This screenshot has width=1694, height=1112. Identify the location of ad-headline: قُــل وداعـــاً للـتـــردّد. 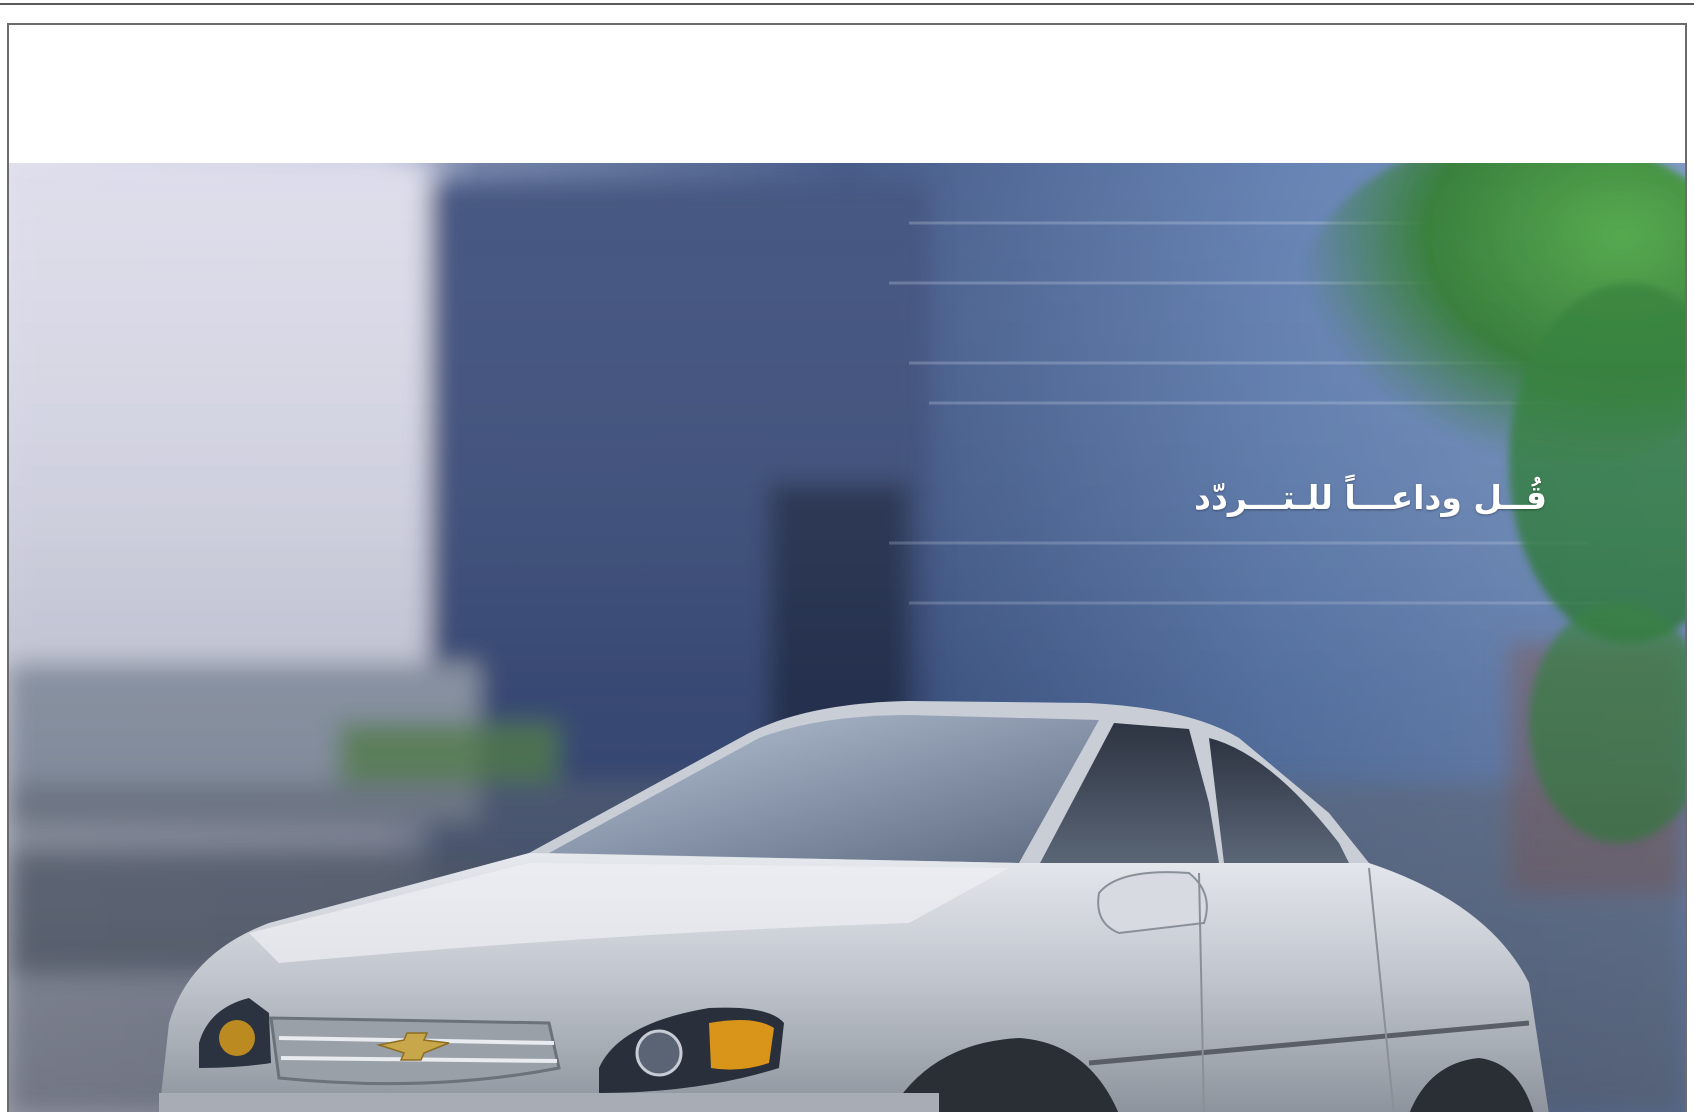
(1370, 497).